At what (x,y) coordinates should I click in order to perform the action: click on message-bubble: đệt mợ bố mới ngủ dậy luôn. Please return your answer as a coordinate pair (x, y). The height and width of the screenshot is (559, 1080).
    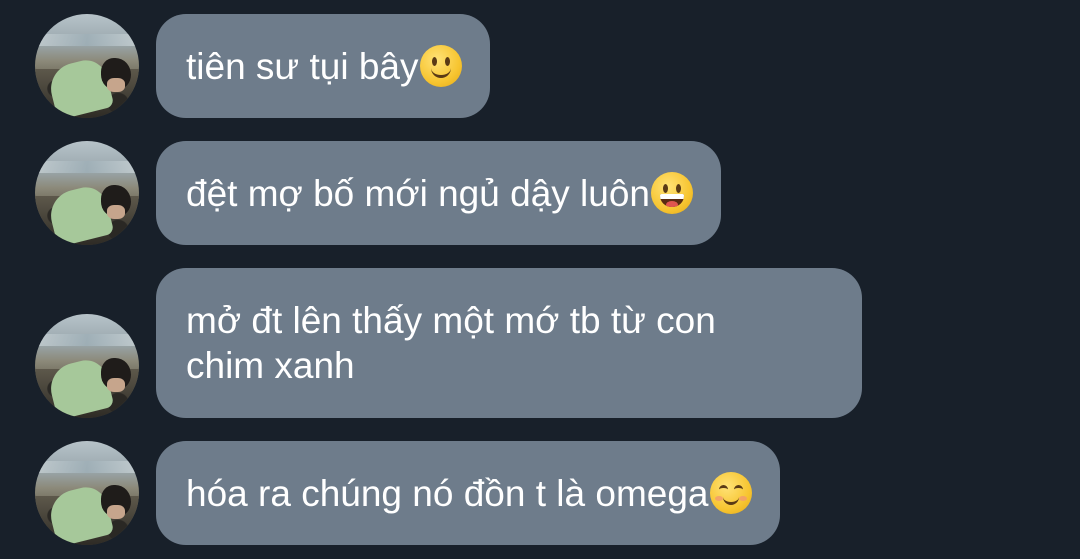
    Looking at the image, I should click on (438, 193).